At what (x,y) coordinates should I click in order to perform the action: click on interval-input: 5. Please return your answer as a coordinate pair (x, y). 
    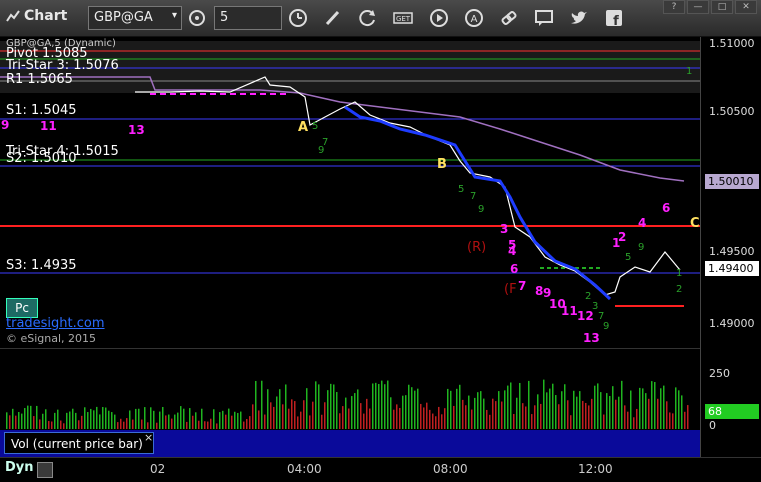
    Looking at the image, I should click on (248, 18).